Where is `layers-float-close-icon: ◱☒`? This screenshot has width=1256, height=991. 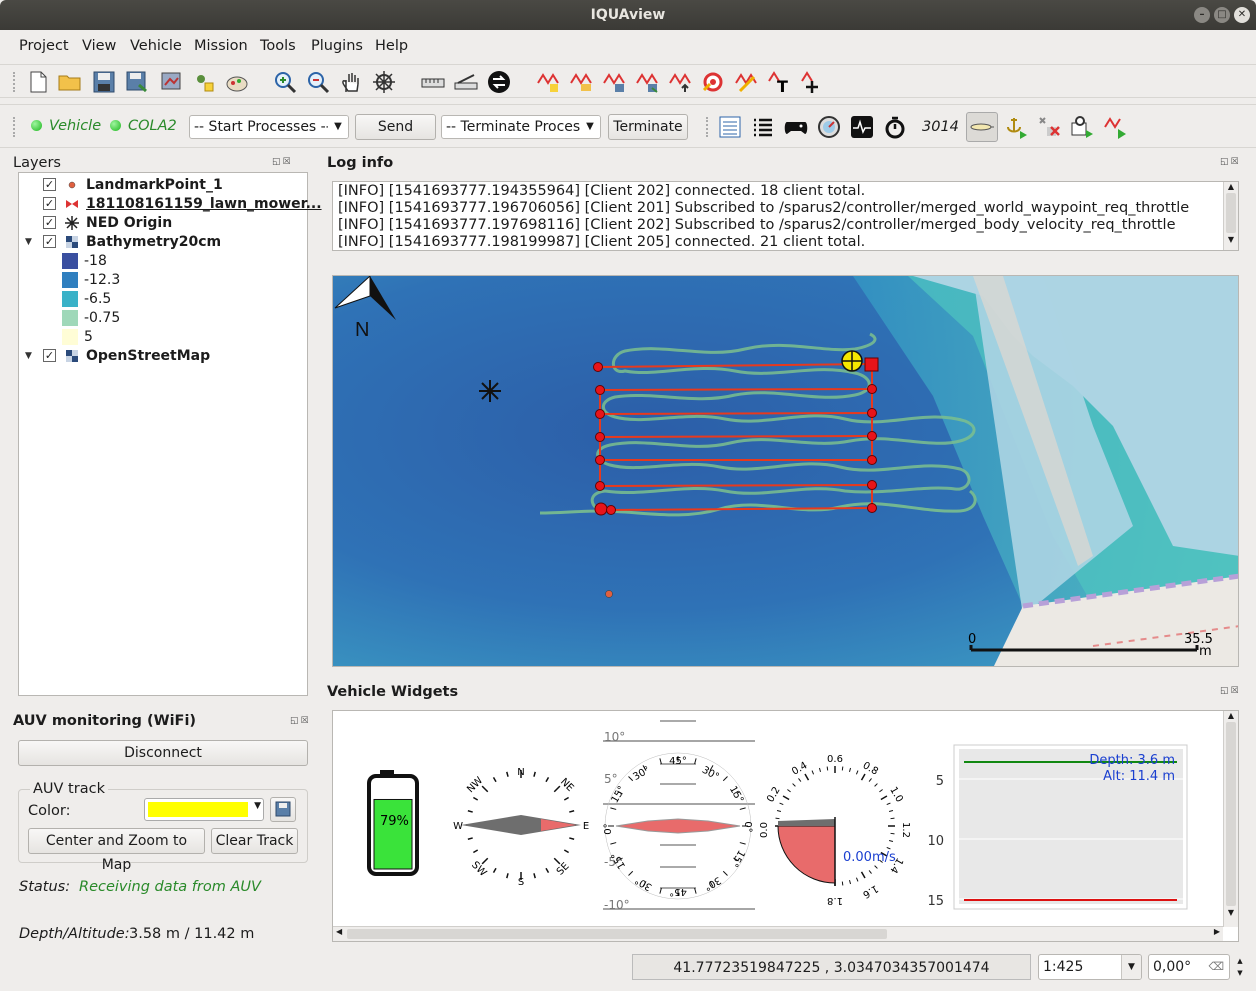
layers-float-close-icon: ◱☒ is located at coordinates (282, 162).